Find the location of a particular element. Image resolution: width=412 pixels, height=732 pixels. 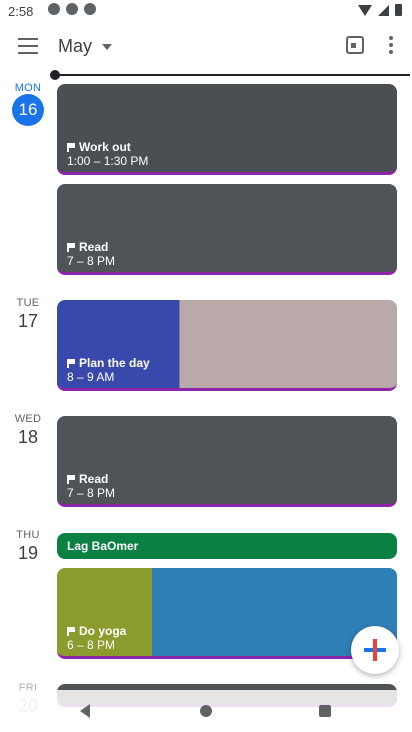

home-icon is located at coordinates (206, 711).